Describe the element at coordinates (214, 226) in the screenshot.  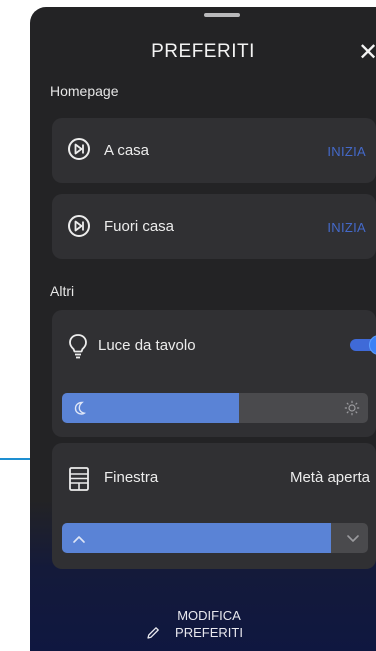
I see `scene-card-fuori-casa: Fuori casa INIZIA` at that location.